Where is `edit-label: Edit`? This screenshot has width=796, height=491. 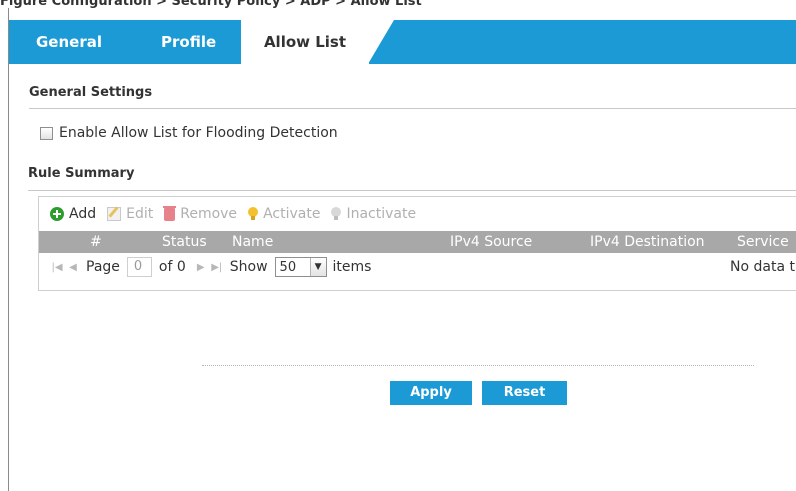 edit-label: Edit is located at coordinates (140, 214).